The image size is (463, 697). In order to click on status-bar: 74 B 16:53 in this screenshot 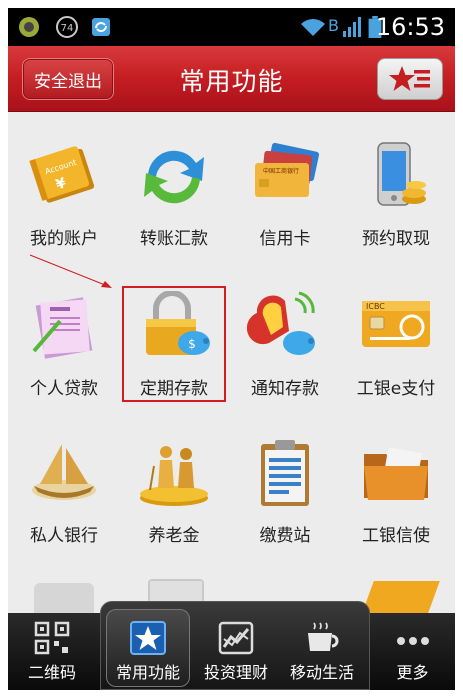, I will do `click(231, 27)`.